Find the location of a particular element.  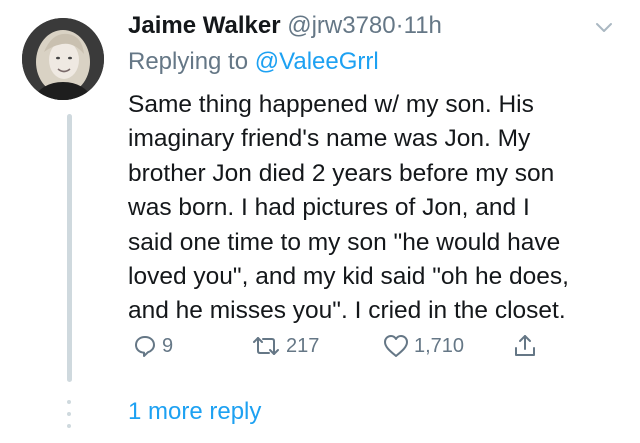

heart-icon is located at coordinates (396, 346).